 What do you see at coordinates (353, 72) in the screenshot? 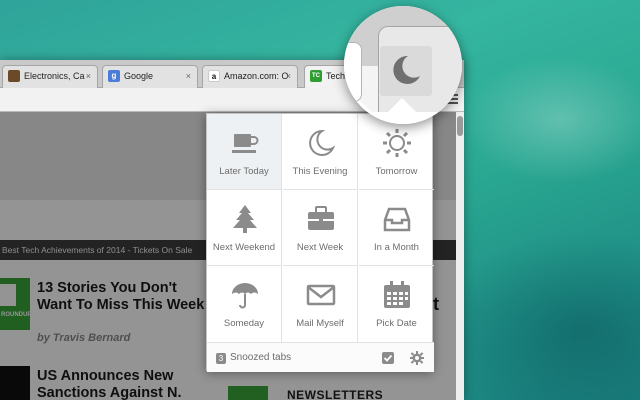
I see `zoomed-address-bar-edge` at bounding box center [353, 72].